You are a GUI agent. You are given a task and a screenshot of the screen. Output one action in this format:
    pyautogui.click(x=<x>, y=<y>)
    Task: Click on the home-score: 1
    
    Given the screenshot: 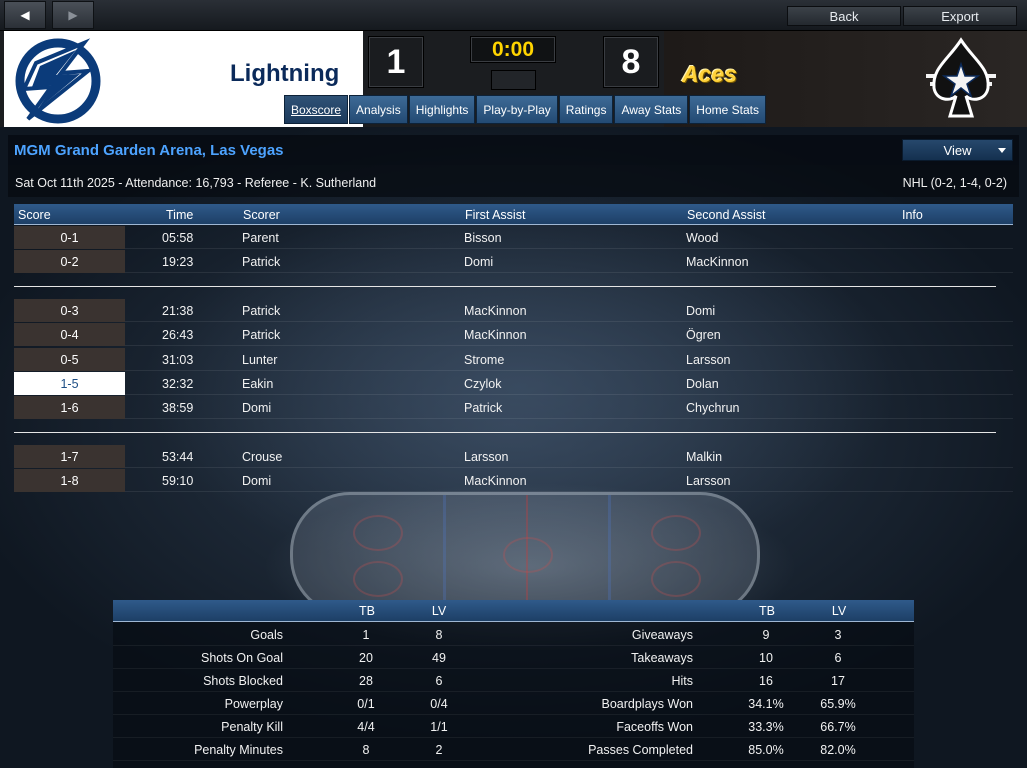 What is the action you would take?
    pyautogui.click(x=396, y=62)
    